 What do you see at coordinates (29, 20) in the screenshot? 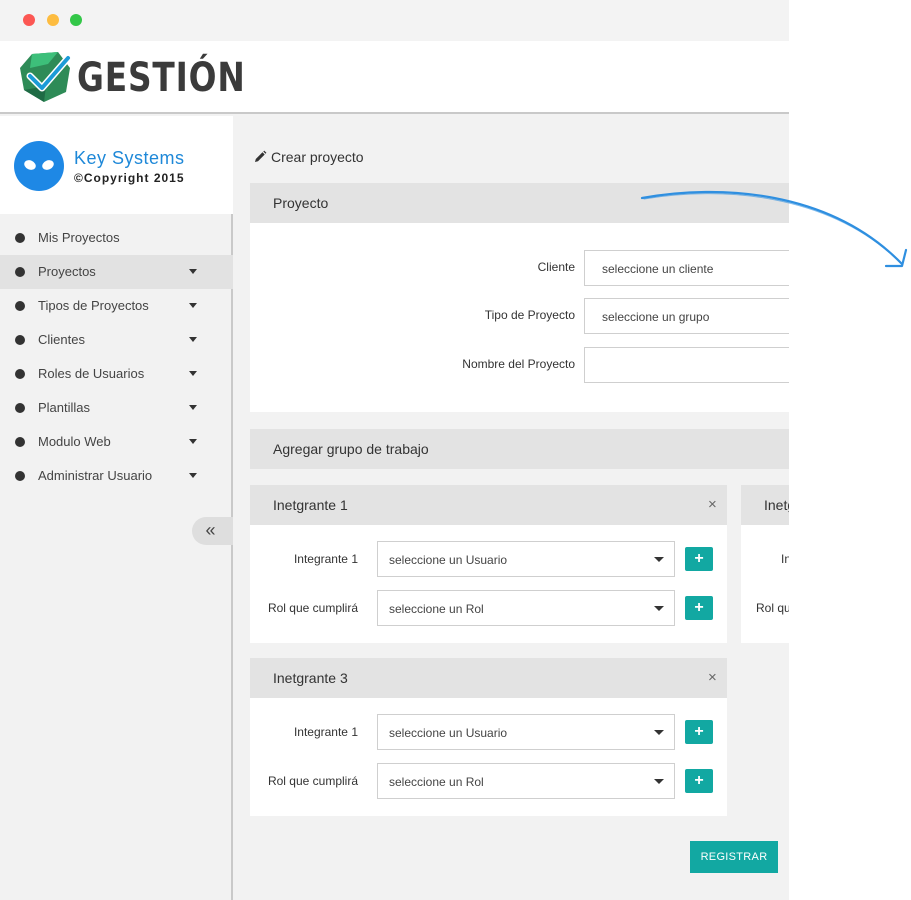
I see `close-window-button` at bounding box center [29, 20].